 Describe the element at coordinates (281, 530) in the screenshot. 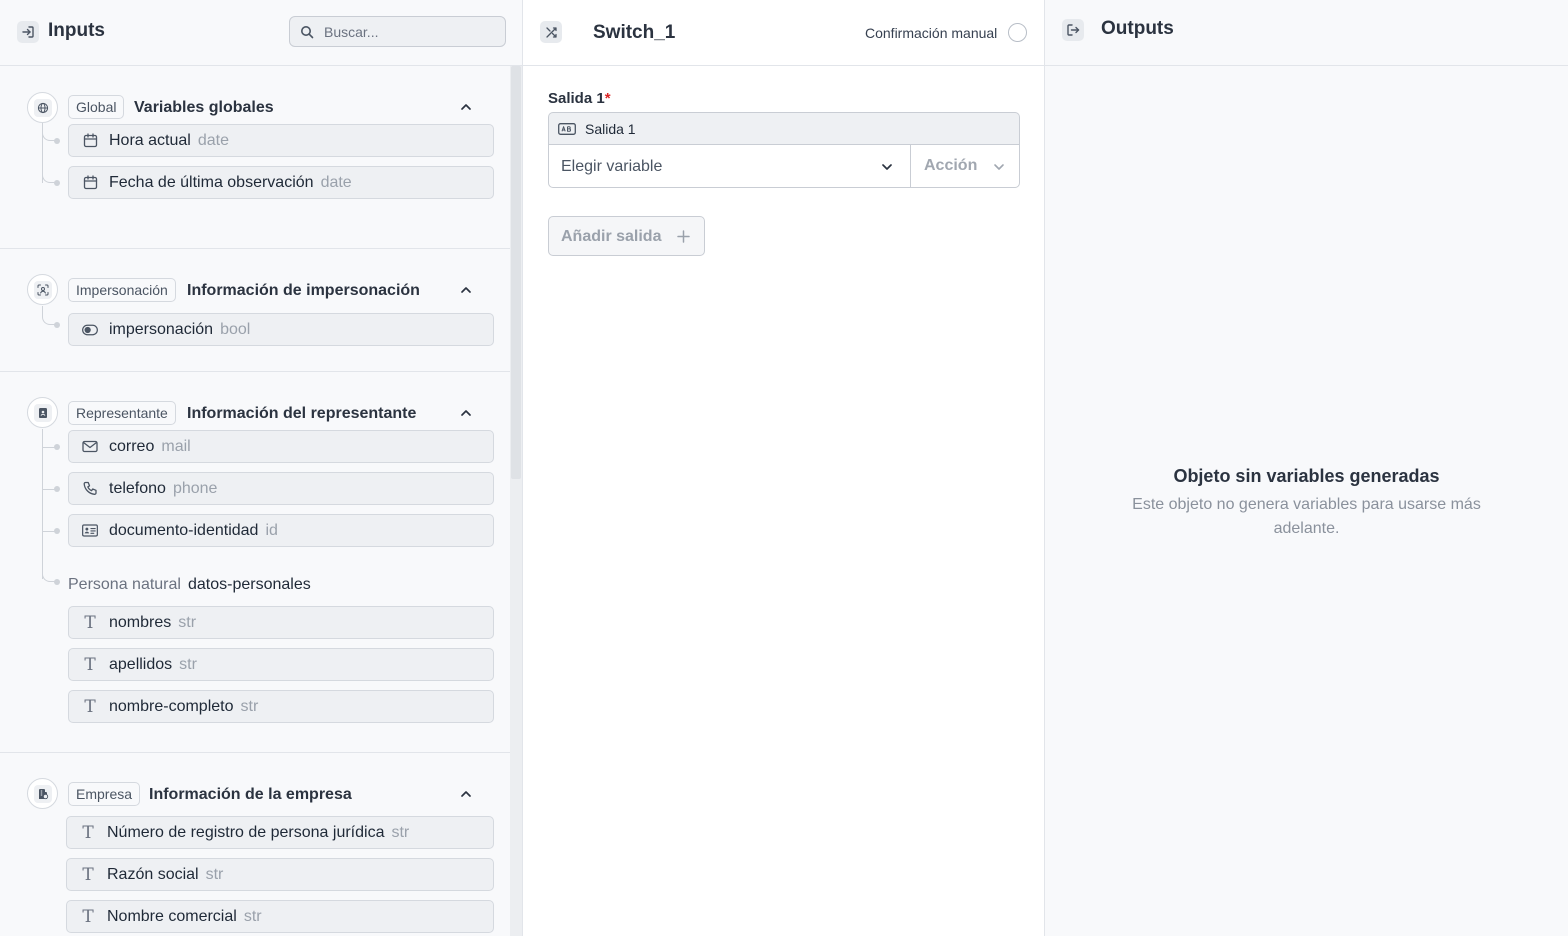

I see `variable-row: documento-identidad id` at that location.